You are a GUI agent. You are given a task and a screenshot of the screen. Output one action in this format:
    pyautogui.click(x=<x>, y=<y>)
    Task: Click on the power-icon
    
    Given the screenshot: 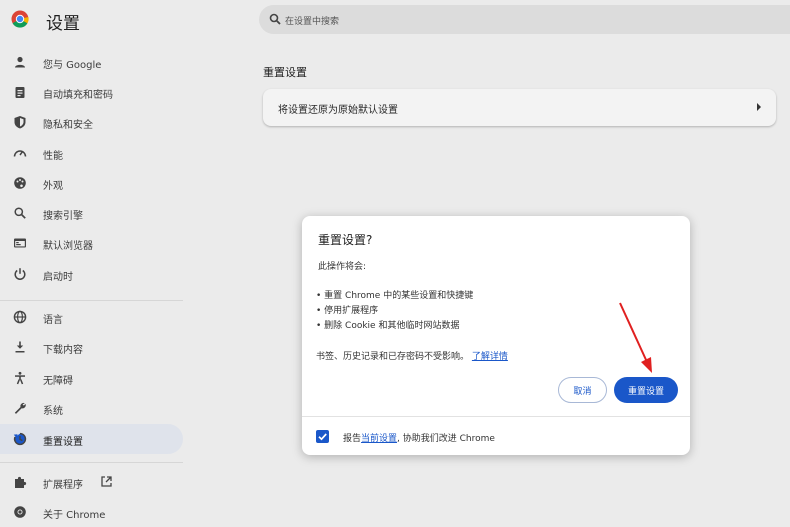 What is the action you would take?
    pyautogui.click(x=20, y=274)
    